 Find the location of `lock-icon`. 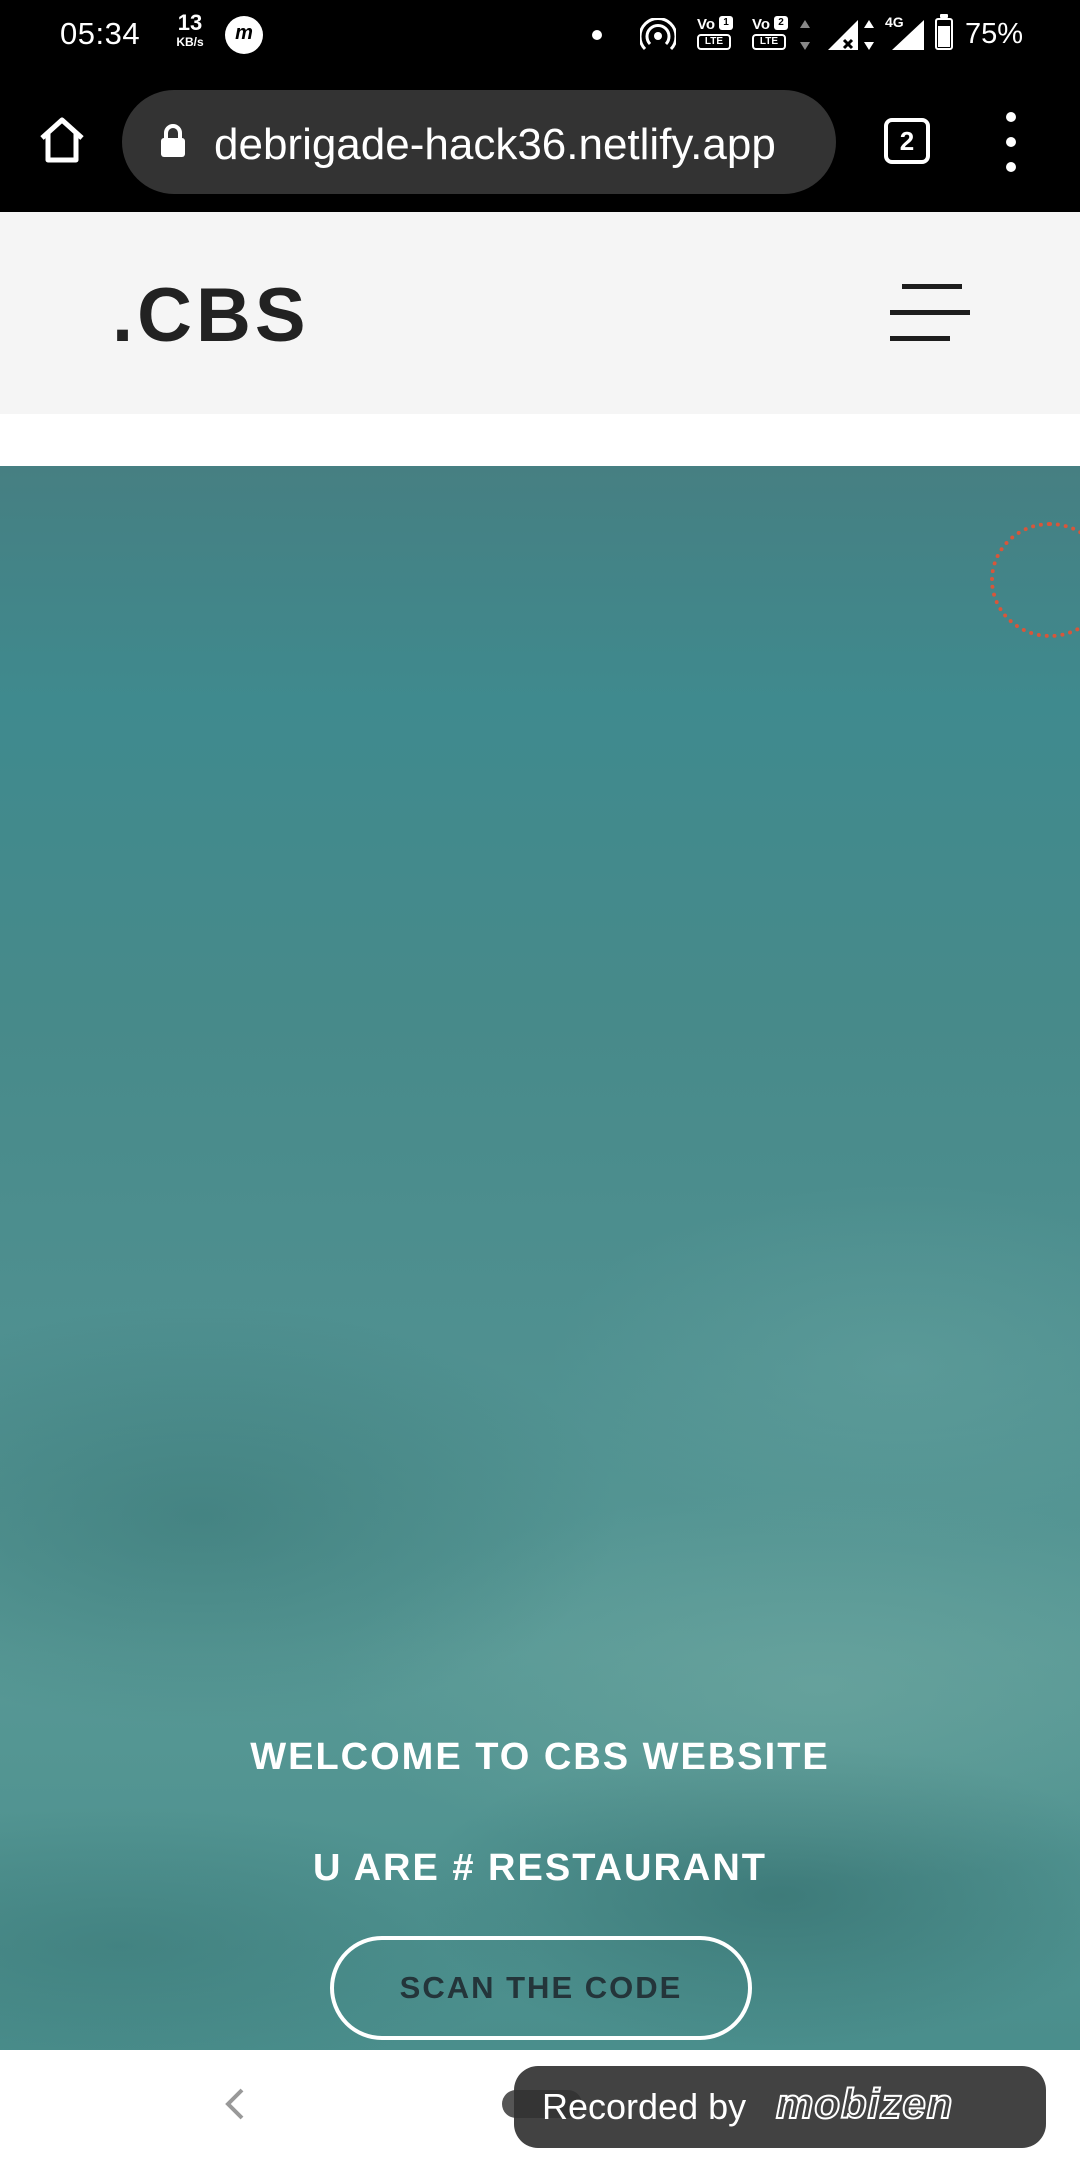

lock-icon is located at coordinates (173, 140).